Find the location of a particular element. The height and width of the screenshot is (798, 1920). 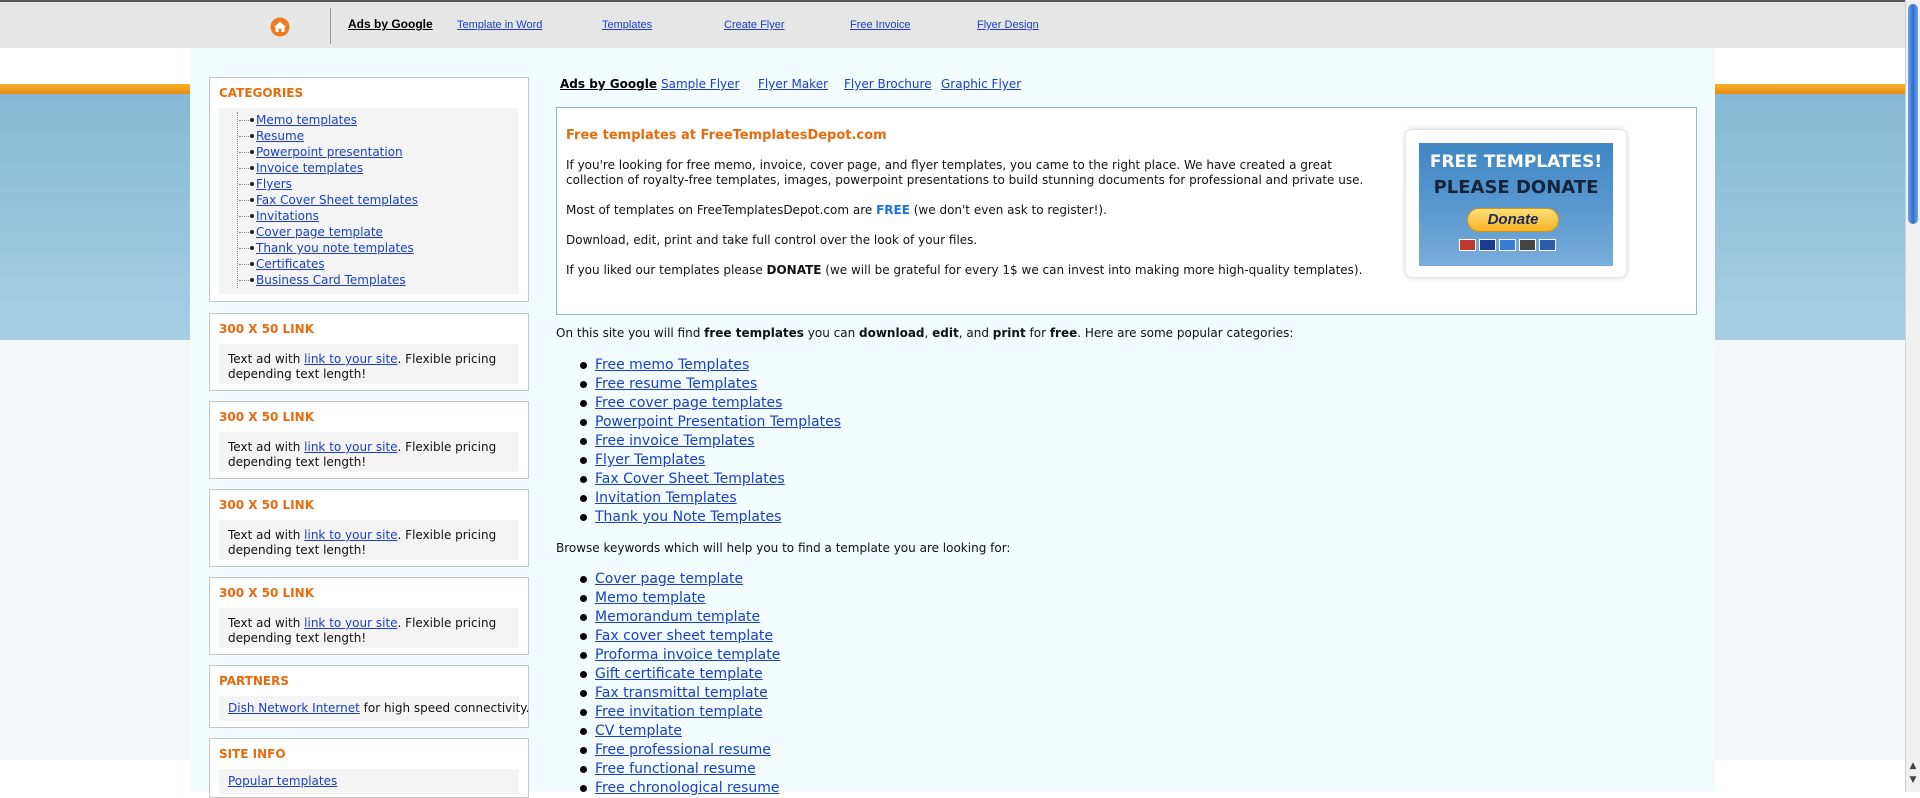

scroll-up-arrow-icon: ▲ is located at coordinates (1913, 766).